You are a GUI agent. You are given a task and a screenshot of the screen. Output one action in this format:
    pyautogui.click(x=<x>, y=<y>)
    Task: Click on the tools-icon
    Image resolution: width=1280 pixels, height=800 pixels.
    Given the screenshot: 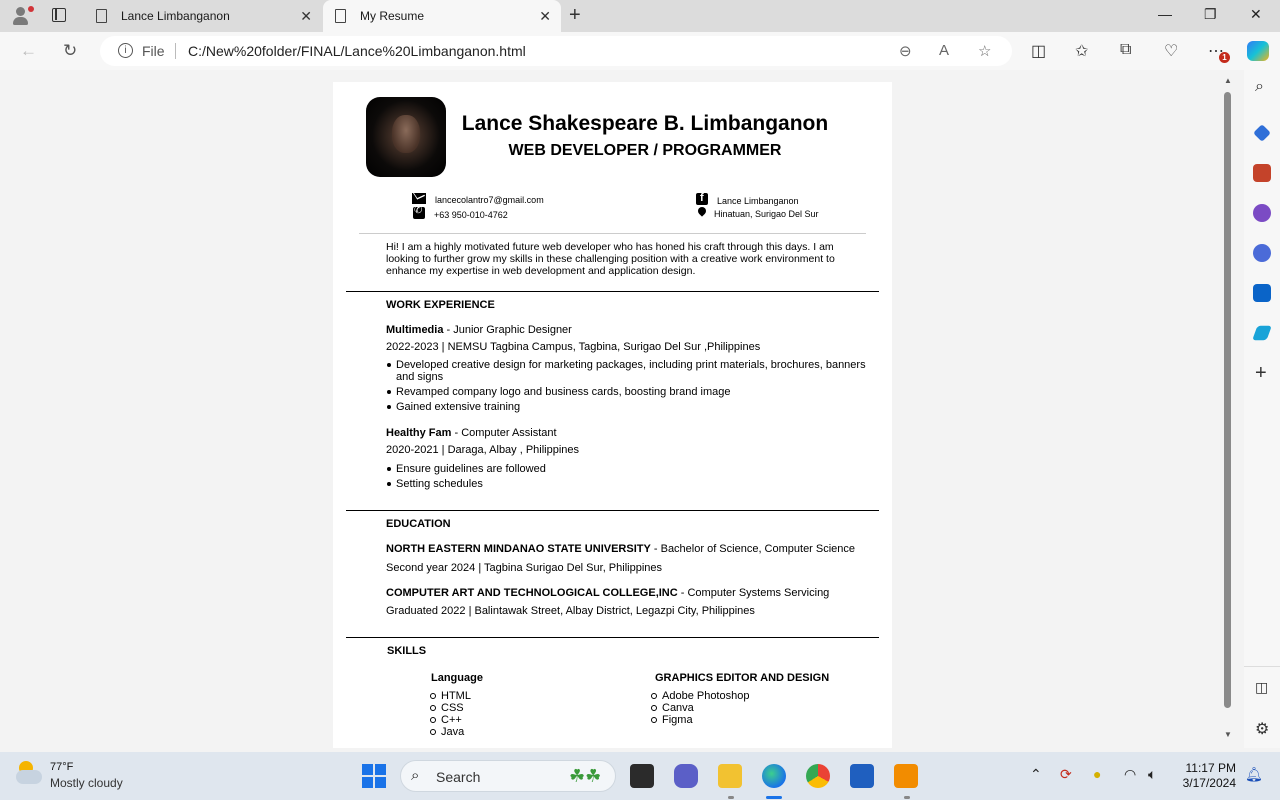 What is the action you would take?
    pyautogui.click(x=1262, y=173)
    